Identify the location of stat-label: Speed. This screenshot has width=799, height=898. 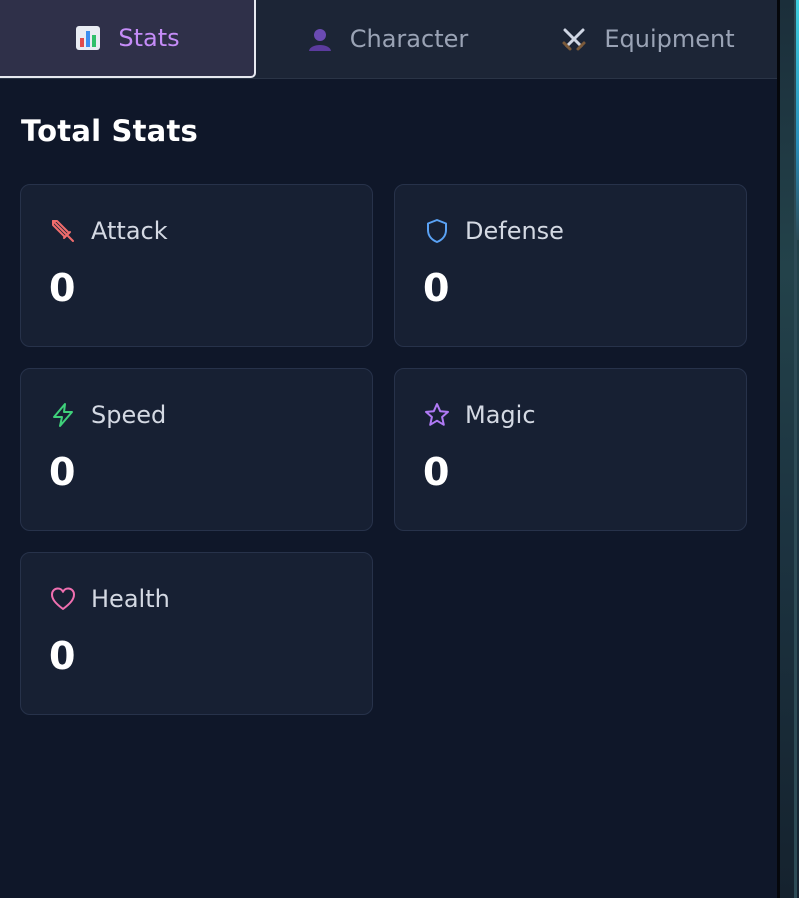
(129, 415).